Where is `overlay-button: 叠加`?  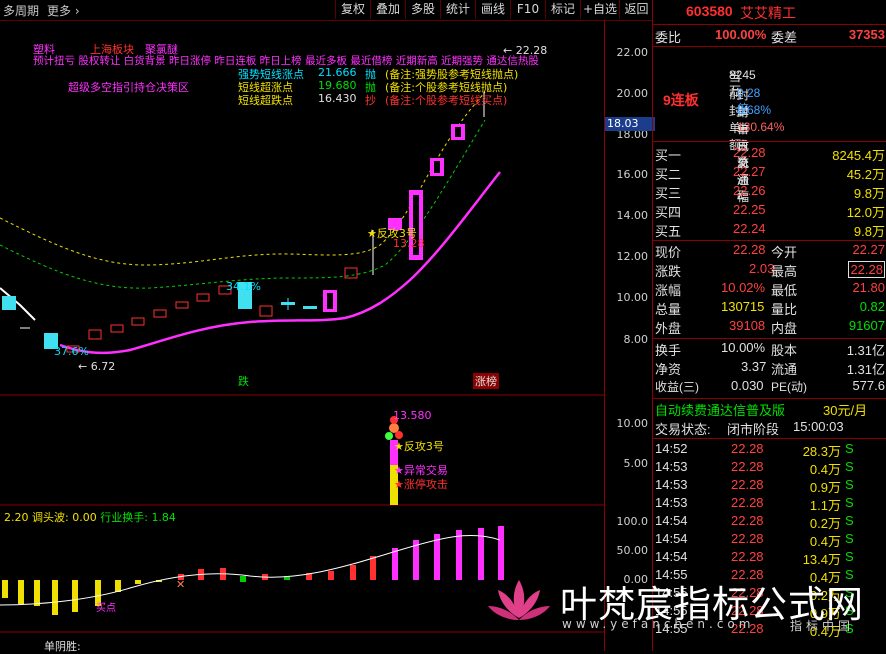
overlay-button: 叠加 is located at coordinates (387, 9).